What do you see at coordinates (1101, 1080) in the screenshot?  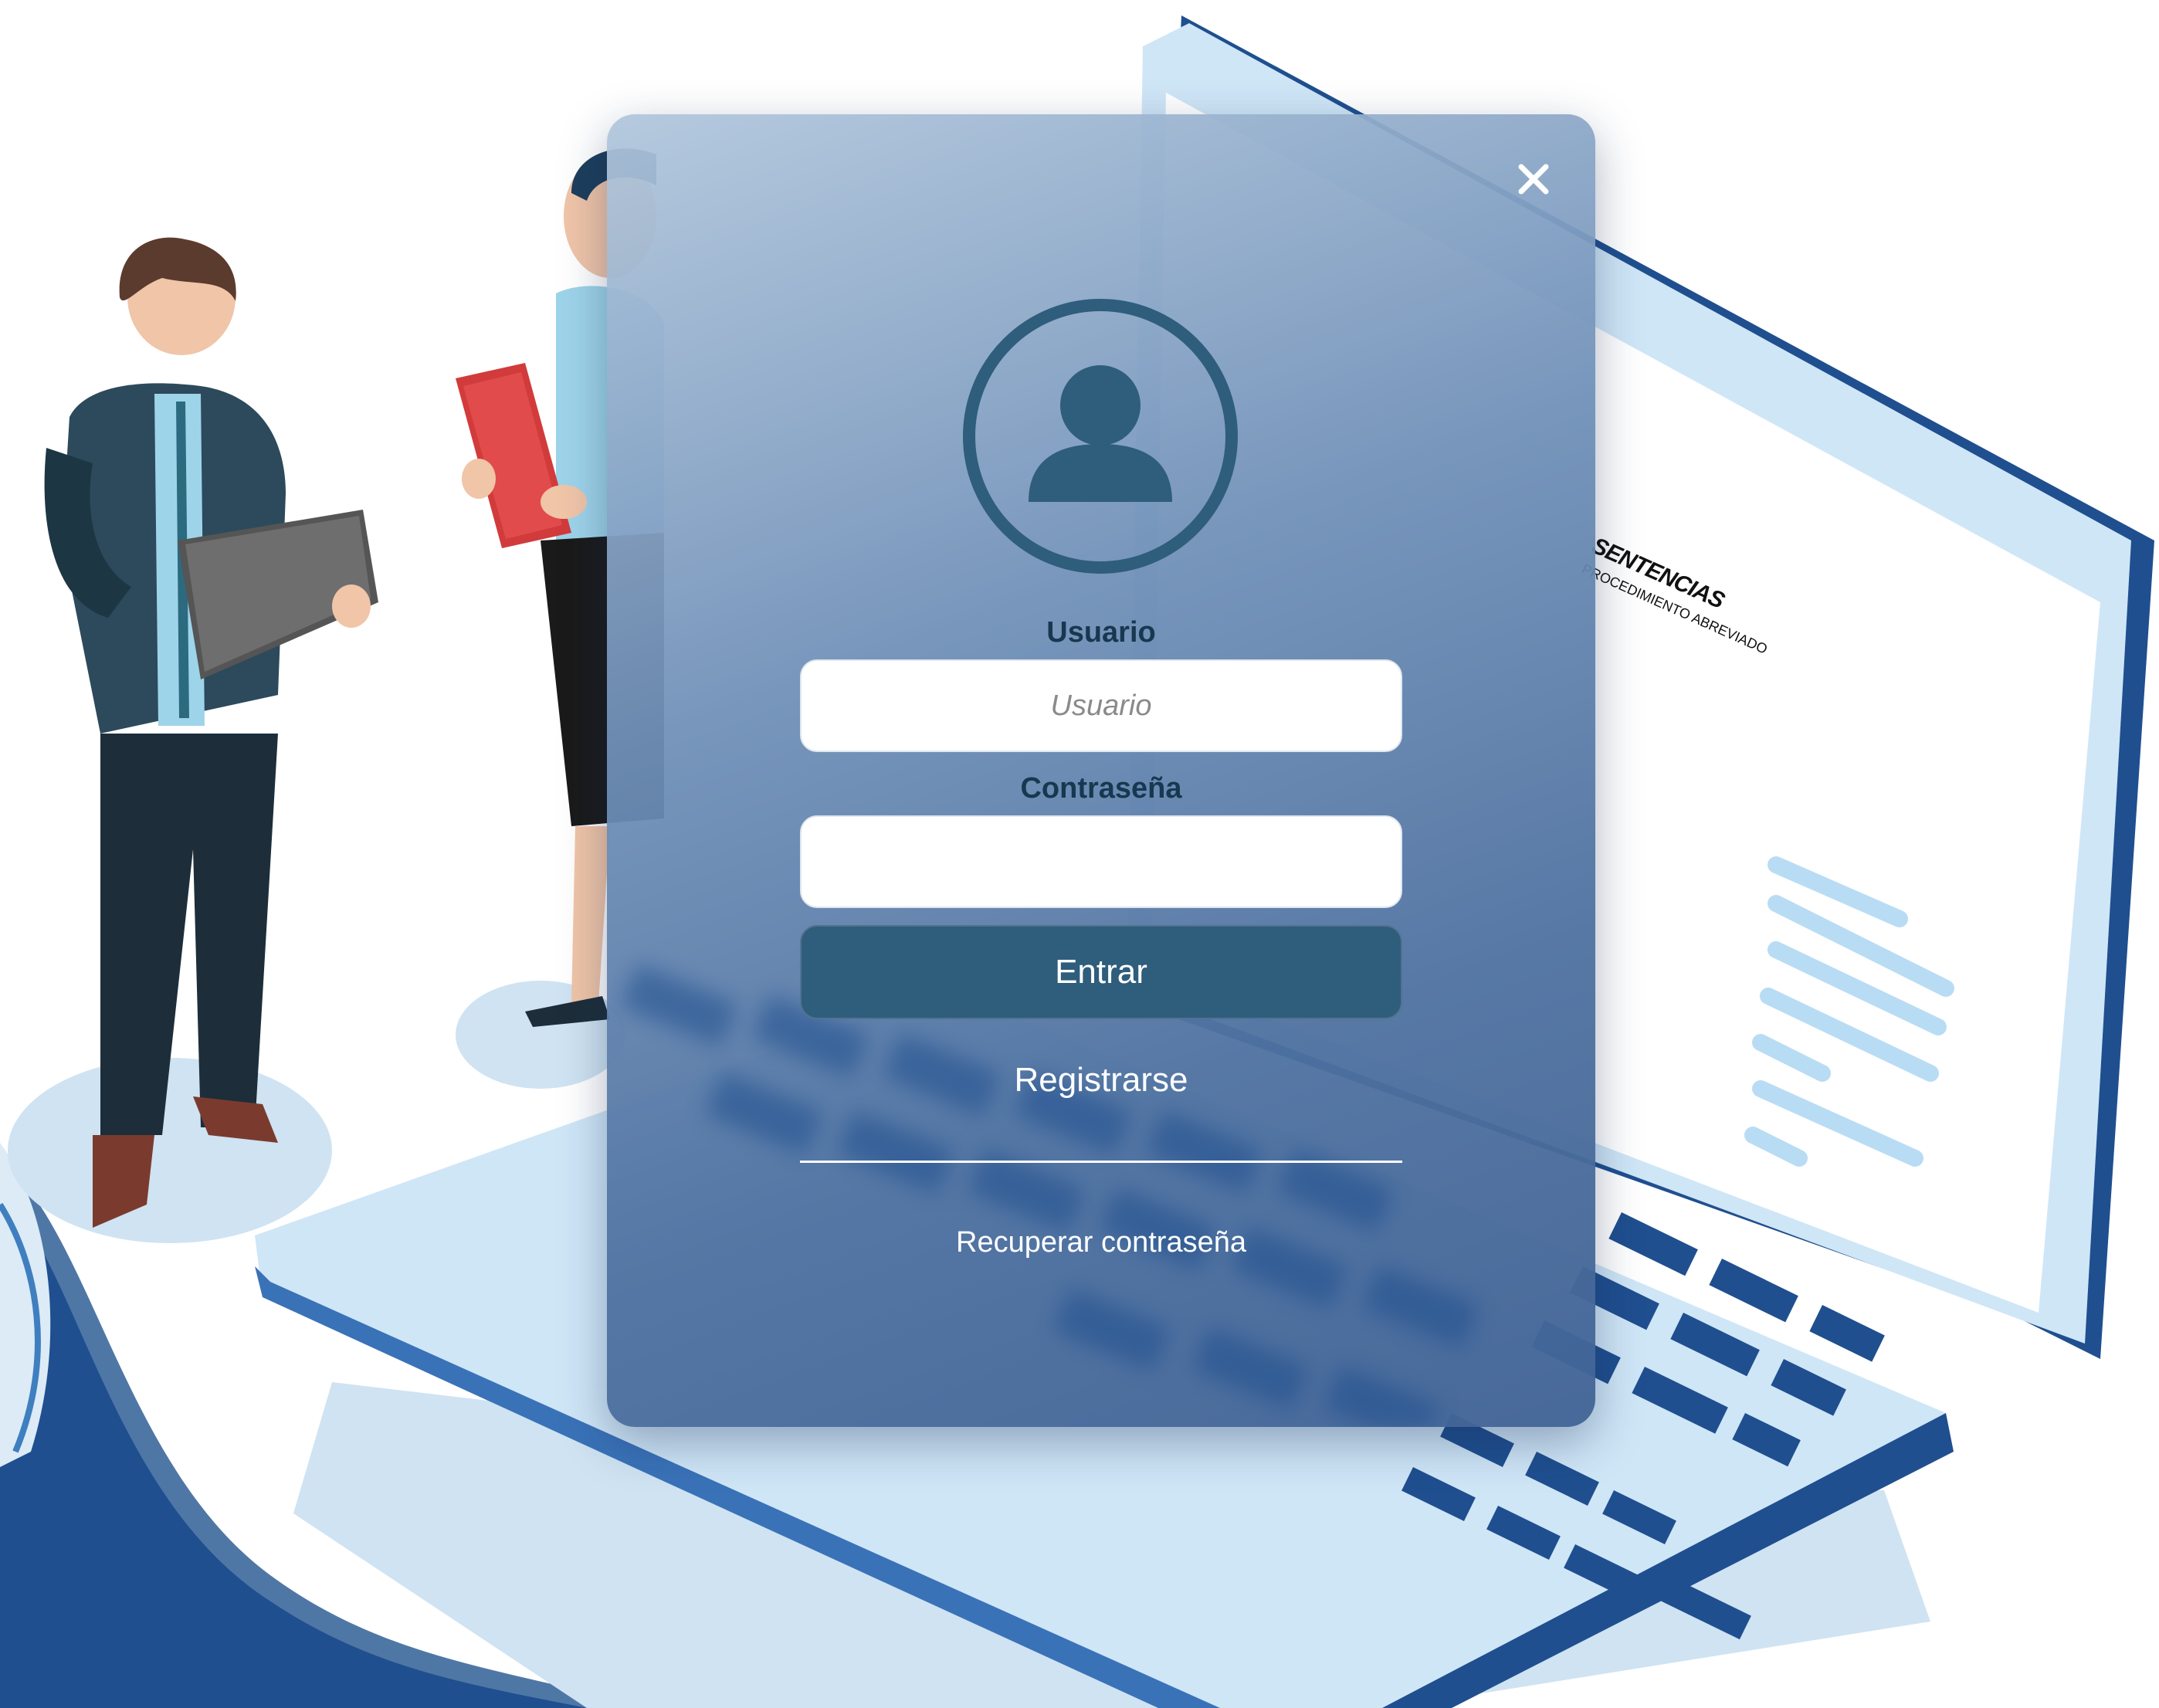 I see `register-link: Registrarse` at bounding box center [1101, 1080].